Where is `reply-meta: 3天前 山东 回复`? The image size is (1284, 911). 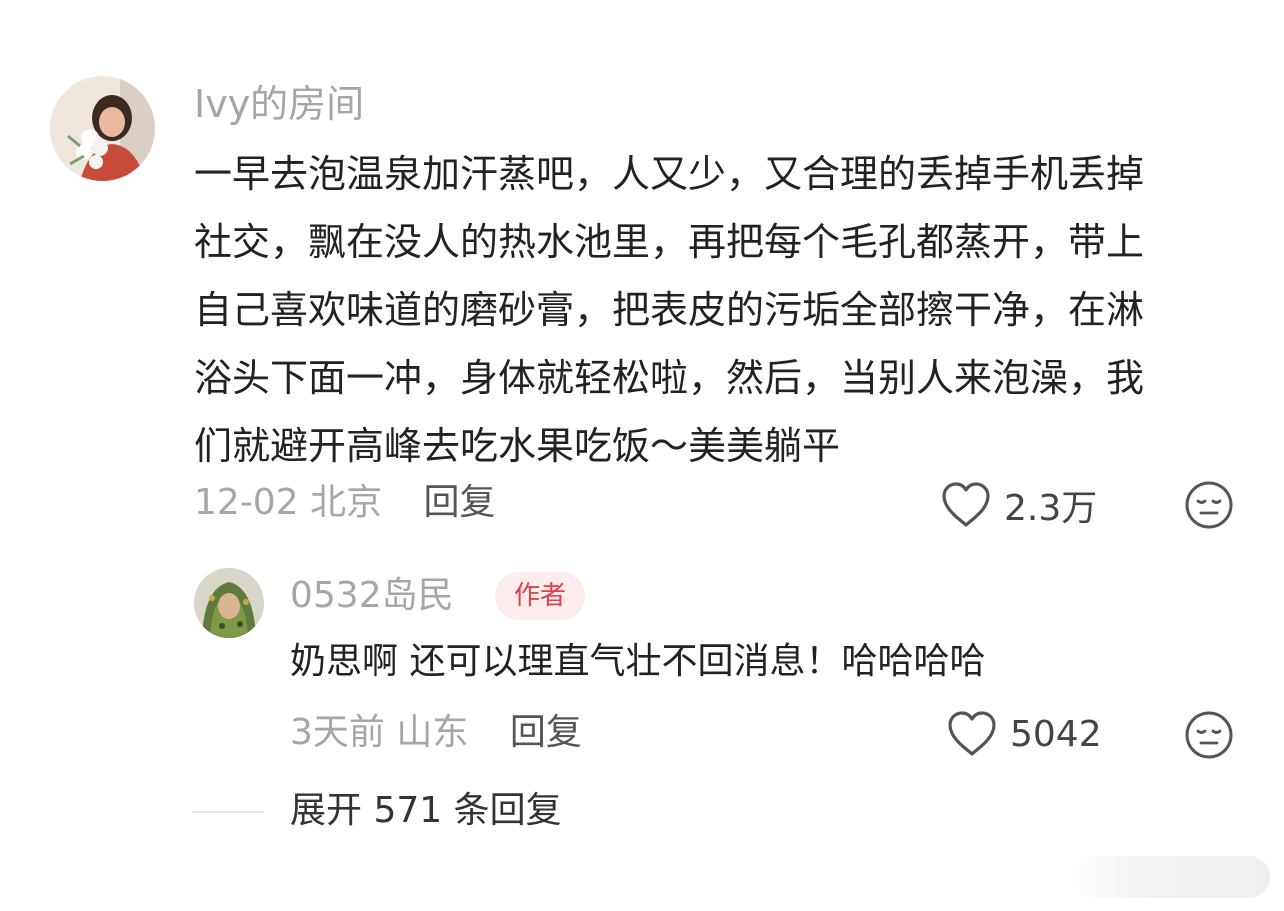
reply-meta: 3天前 山东 回复 is located at coordinates (436, 733).